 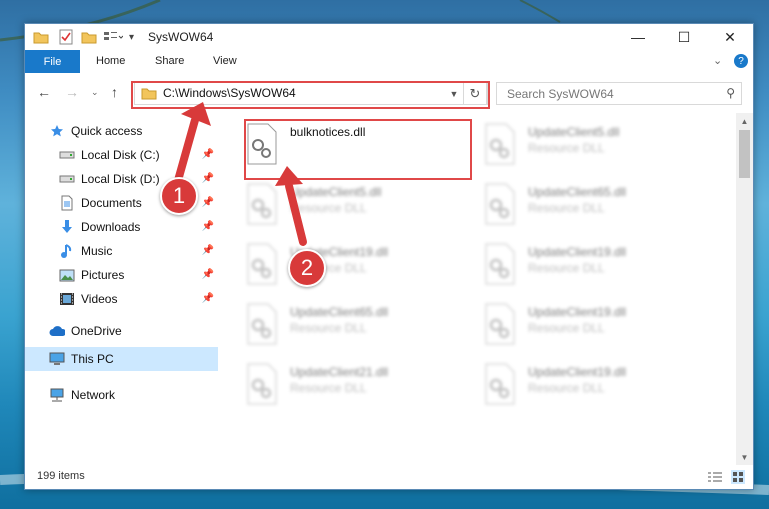 What do you see at coordinates (110, 61) in the screenshot?
I see `tab-home: Home` at bounding box center [110, 61].